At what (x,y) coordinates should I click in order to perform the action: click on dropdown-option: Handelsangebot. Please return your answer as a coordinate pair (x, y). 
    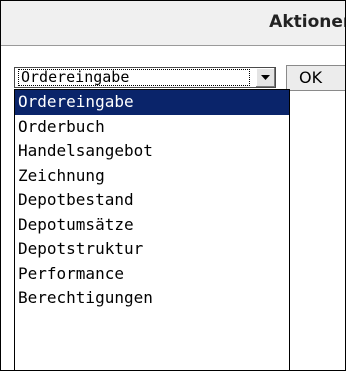
    Looking at the image, I should click on (152, 151).